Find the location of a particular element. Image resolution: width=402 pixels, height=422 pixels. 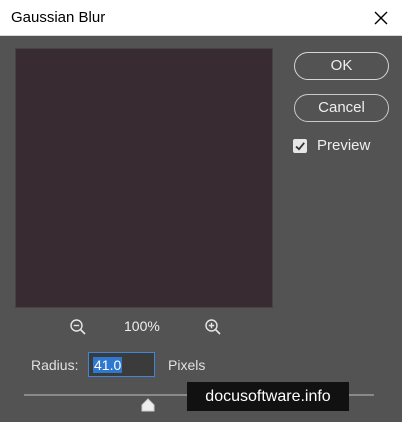

radius-label: Radius: is located at coordinates (55, 365).